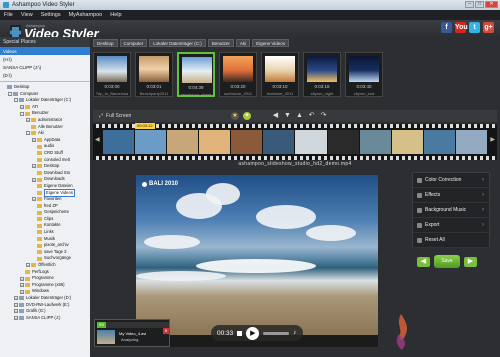  Describe the element at coordinates (45, 67) in the screenshot. I see `sidebar-place-item: SANSA CLIPP (J:\)` at that location.